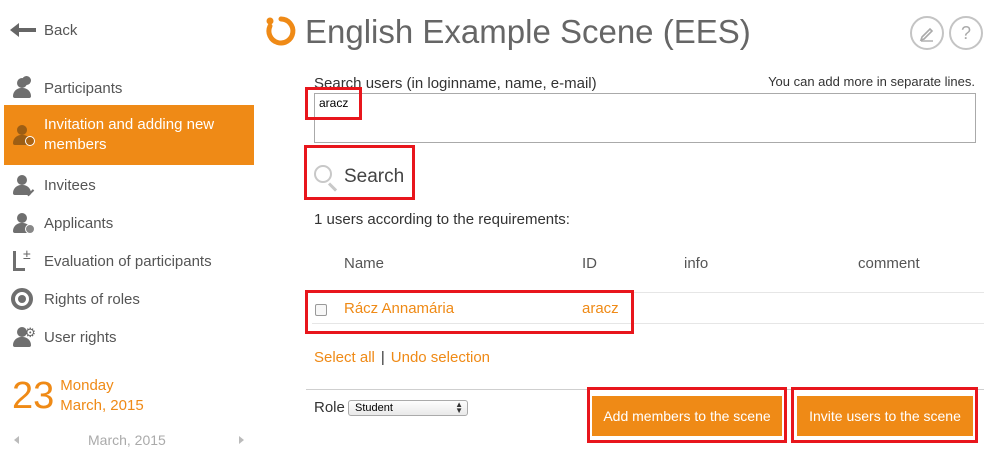  What do you see at coordinates (889, 263) in the screenshot?
I see `column-header-comment: comment` at bounding box center [889, 263].